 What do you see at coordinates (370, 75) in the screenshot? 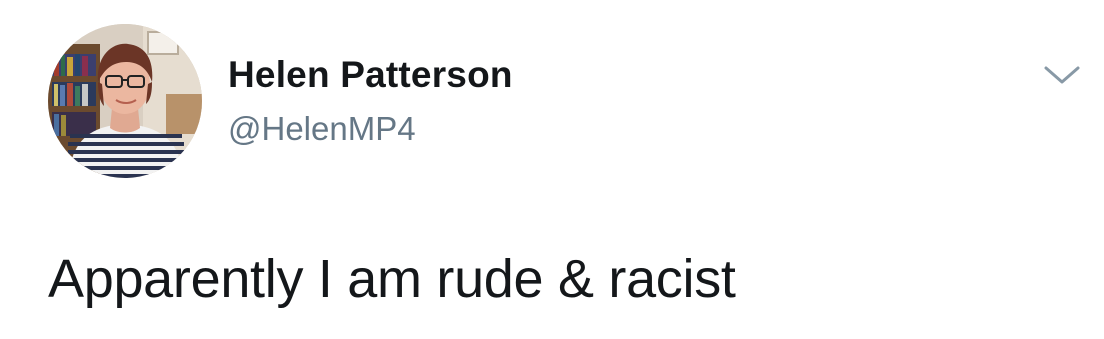
I see `author-display-name: Helen Patterson` at bounding box center [370, 75].